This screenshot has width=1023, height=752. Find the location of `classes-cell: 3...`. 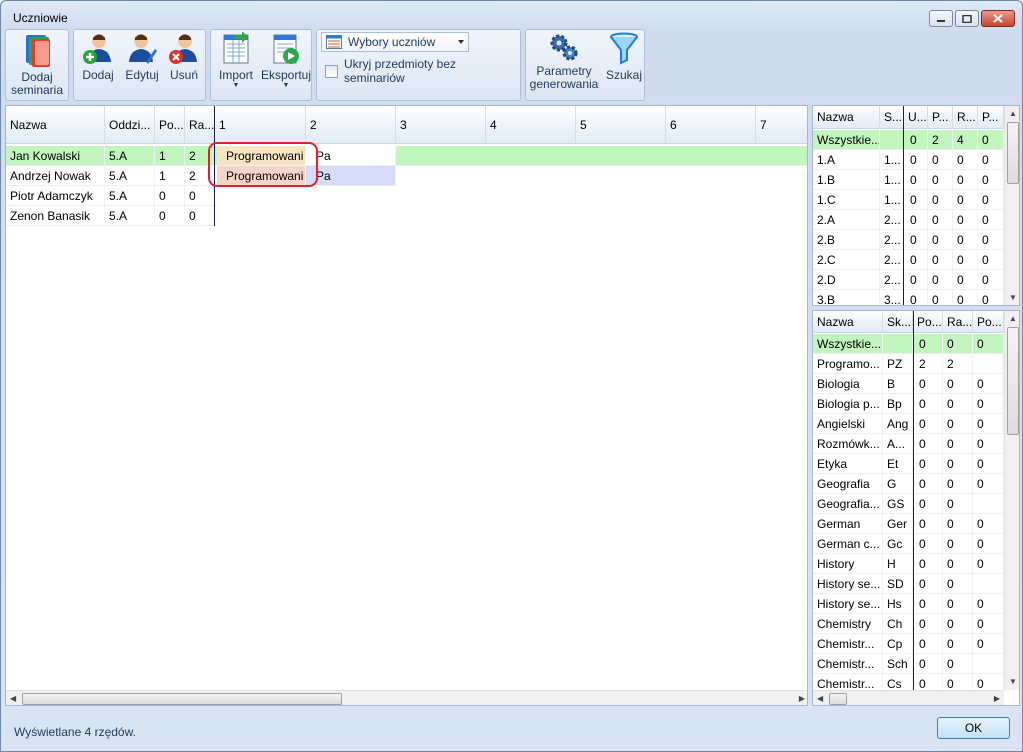

classes-cell: 3... is located at coordinates (892, 297).